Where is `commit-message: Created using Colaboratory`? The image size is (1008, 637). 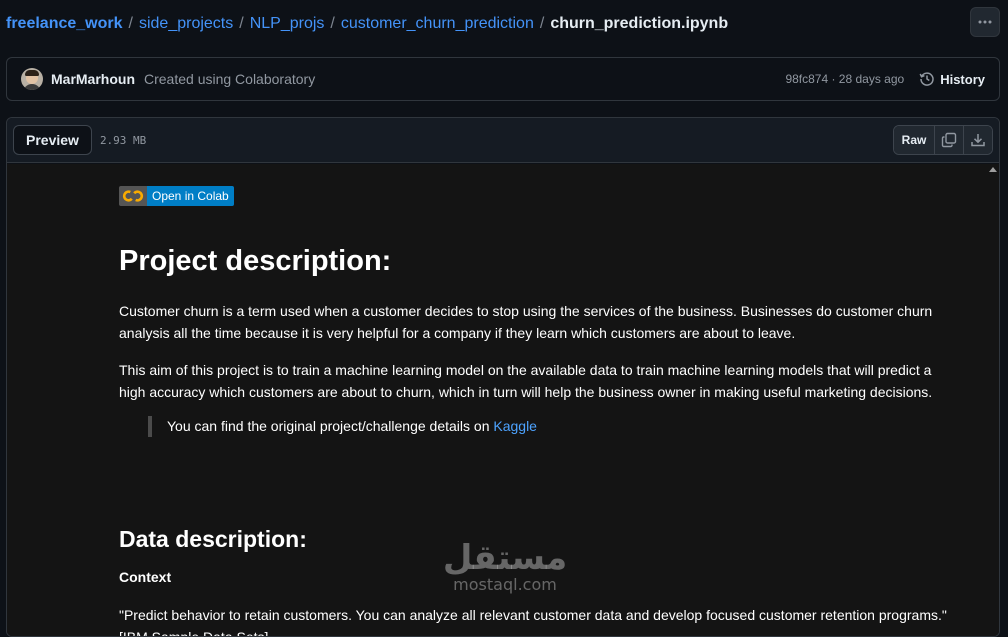 commit-message: Created using Colaboratory is located at coordinates (229, 79).